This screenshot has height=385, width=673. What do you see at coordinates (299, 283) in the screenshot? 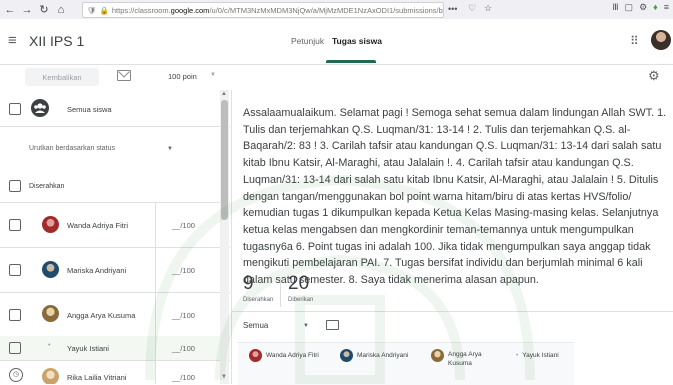
I see `assigned-count: 20` at bounding box center [299, 283].